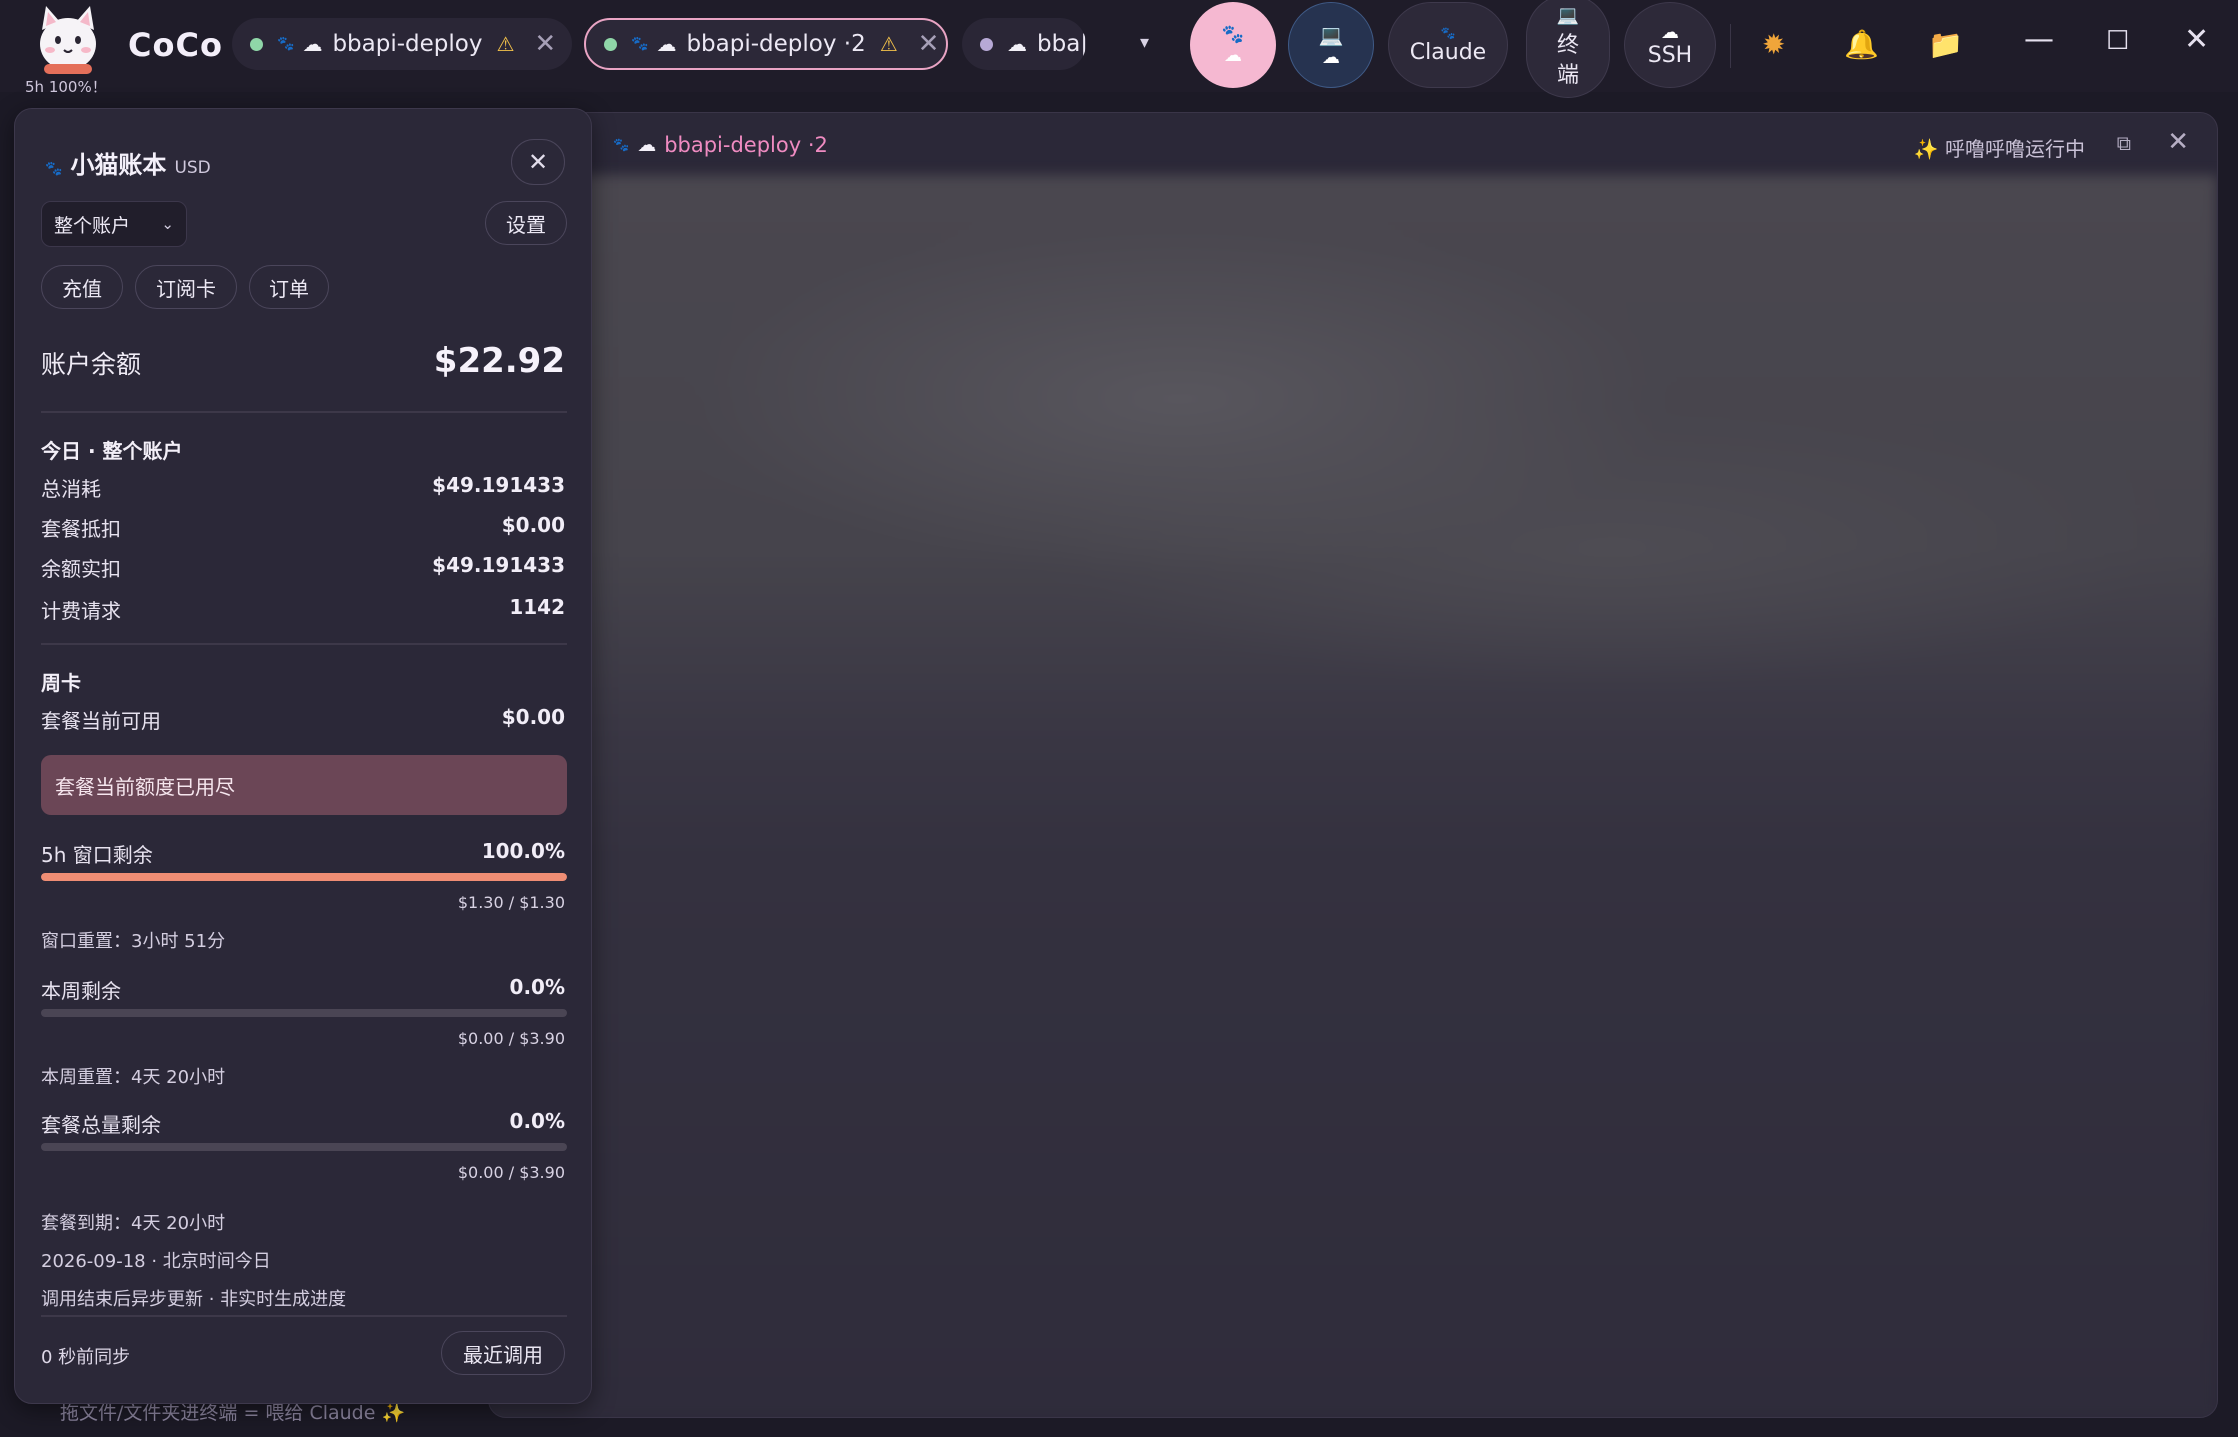  Describe the element at coordinates (1999, 149) in the screenshot. I see `running-status: ✨ 呼噜呼噜运行中` at that location.